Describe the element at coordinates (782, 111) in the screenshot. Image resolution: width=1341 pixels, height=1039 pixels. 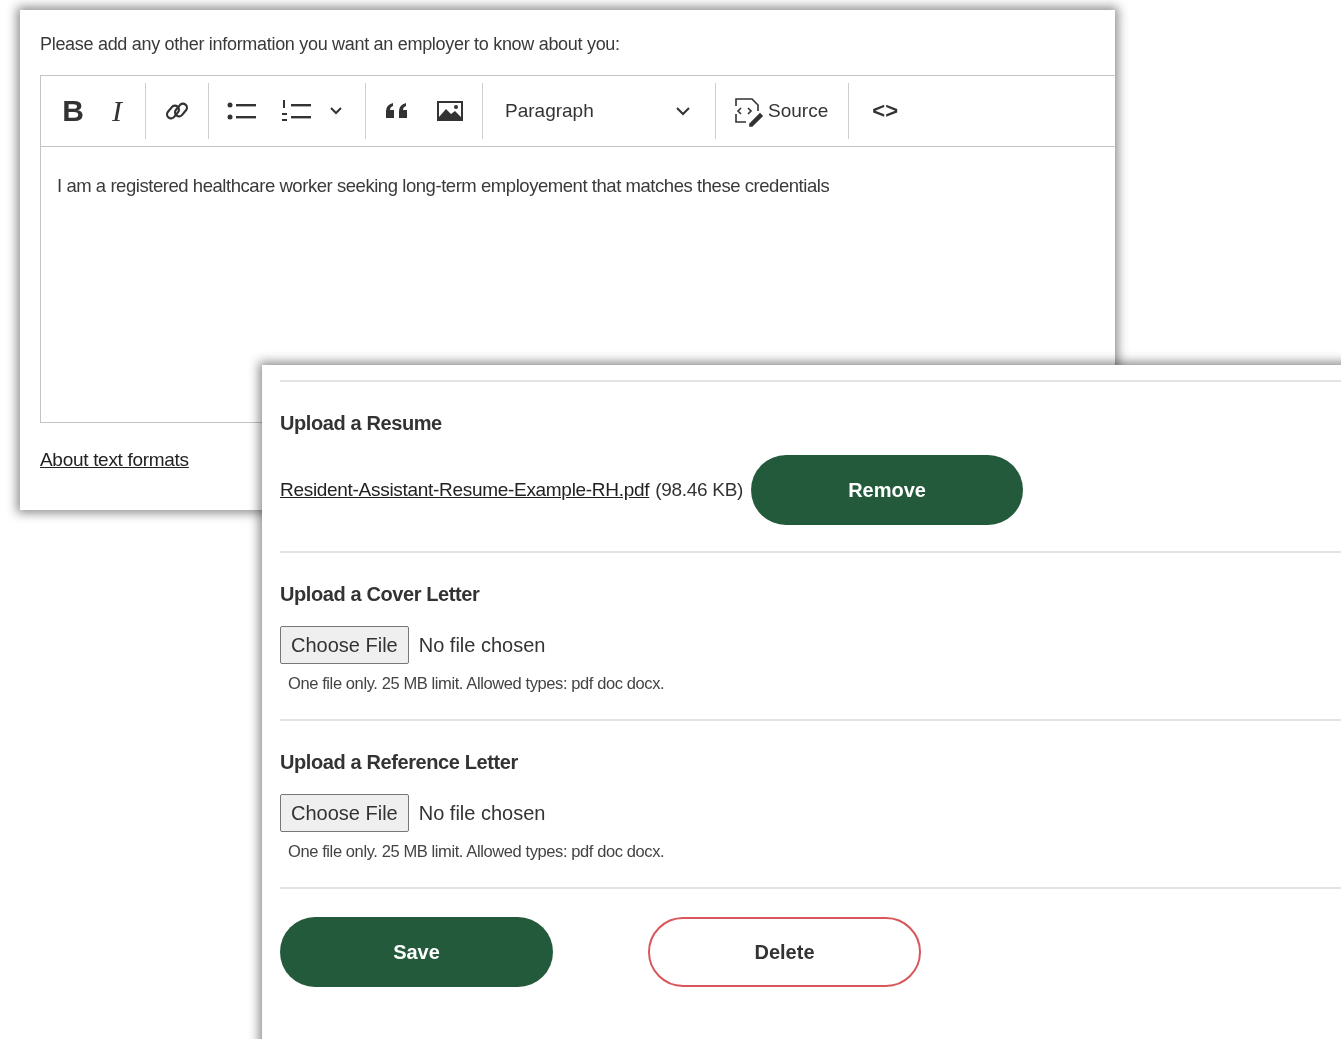
I see `source-button: Source` at that location.